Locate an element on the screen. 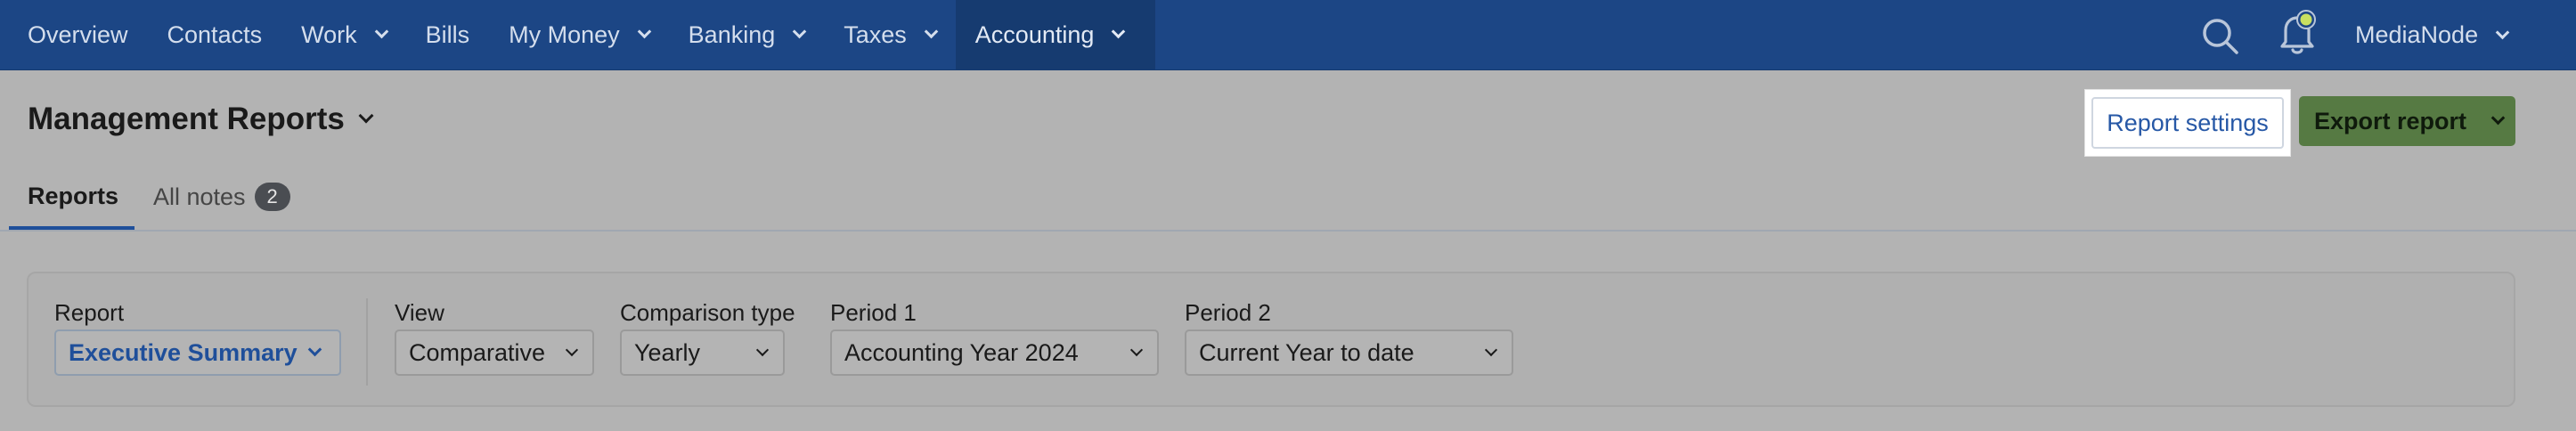 Image resolution: width=2576 pixels, height=431 pixels. nav-item-contacts: Contacts is located at coordinates (215, 35).